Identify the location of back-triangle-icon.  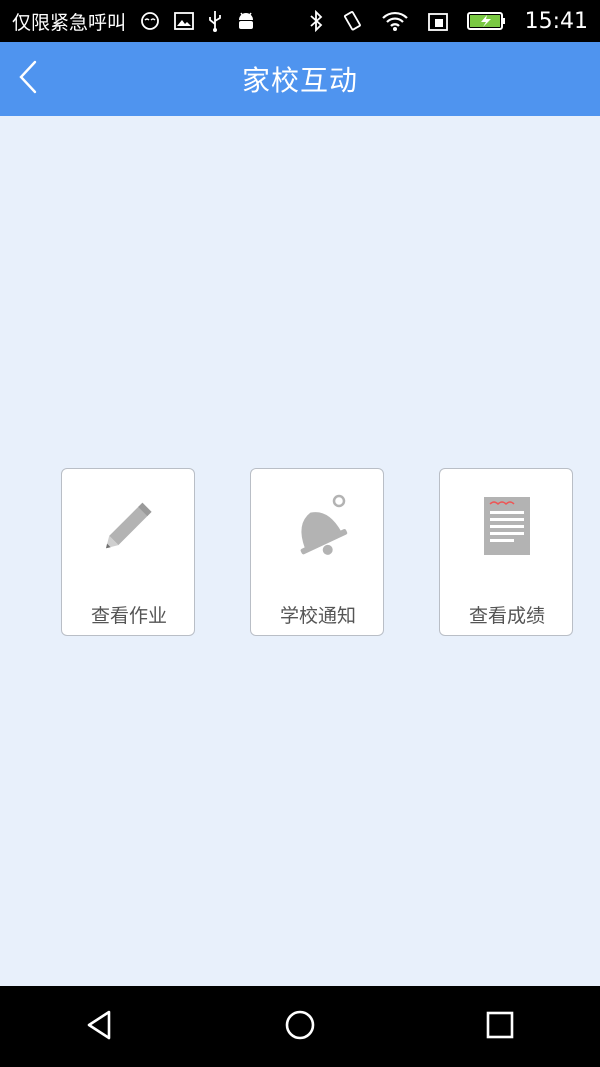
(100, 1027).